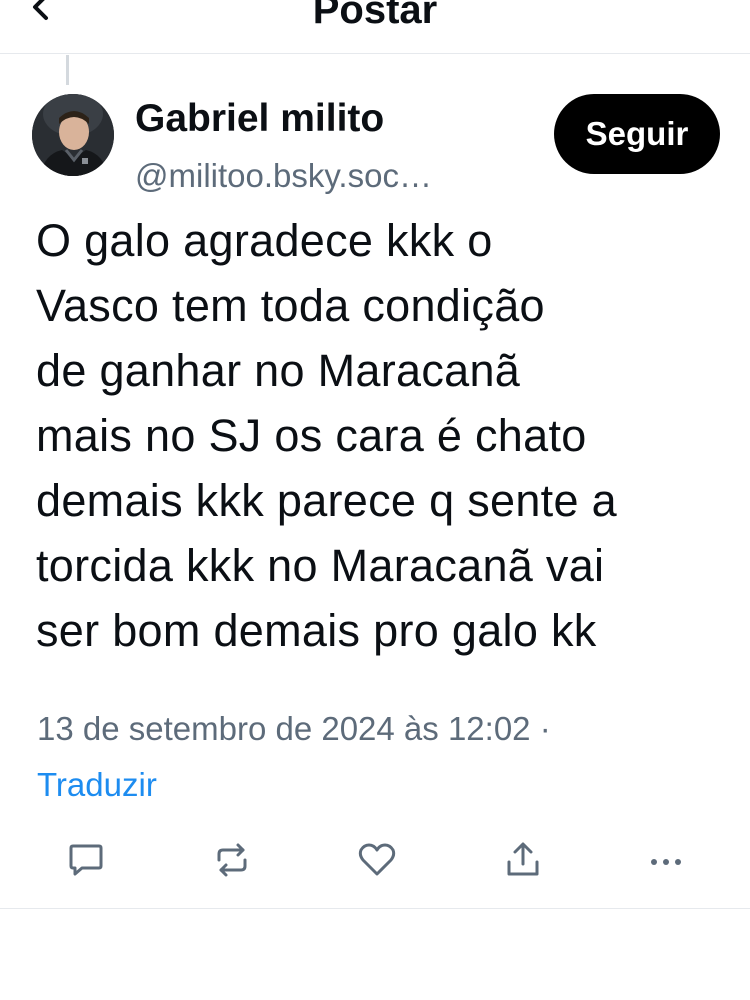  I want to click on thread-connector-line, so click(67, 70).